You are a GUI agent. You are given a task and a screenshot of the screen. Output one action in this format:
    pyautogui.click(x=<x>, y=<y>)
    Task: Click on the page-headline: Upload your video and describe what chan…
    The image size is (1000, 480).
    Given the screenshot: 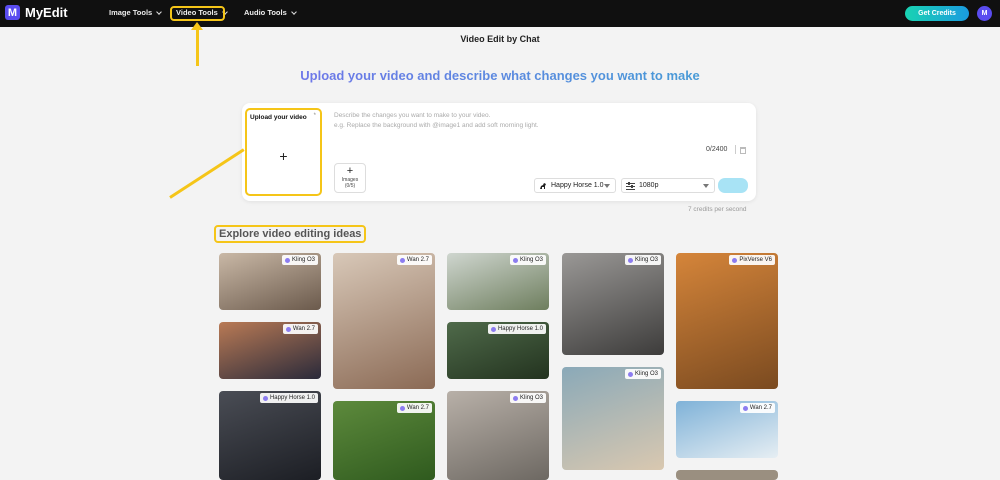 What is the action you would take?
    pyautogui.click(x=500, y=75)
    